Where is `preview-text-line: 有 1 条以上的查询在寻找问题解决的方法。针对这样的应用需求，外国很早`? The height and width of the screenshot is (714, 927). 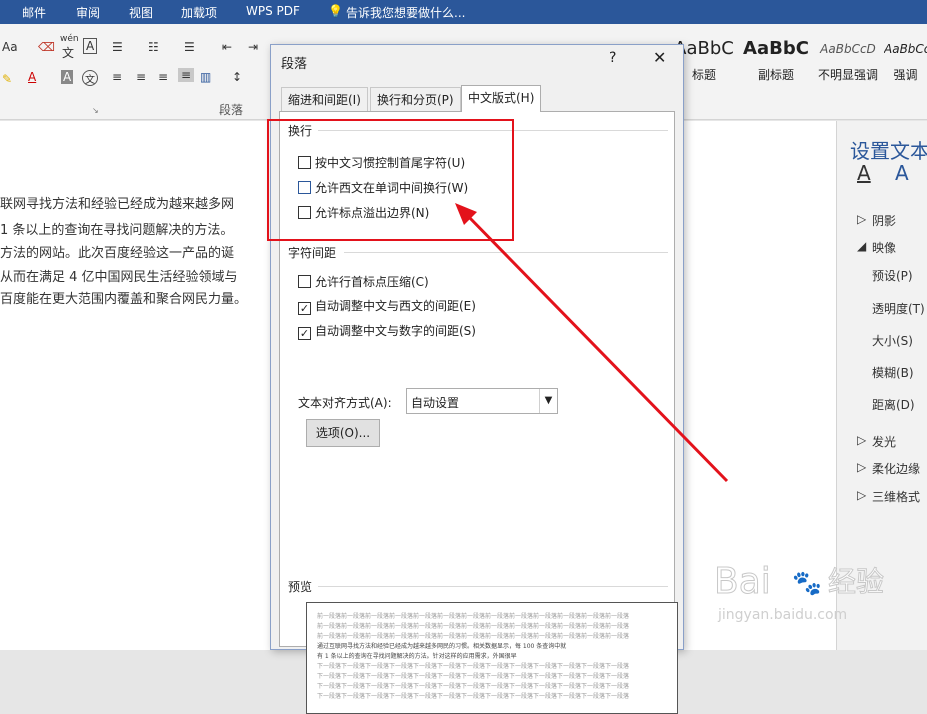
preview-text-line: 有 1 条以上的查询在寻找问题解决的方法。针对这样的应用需求，外国很早 is located at coordinates (417, 656).